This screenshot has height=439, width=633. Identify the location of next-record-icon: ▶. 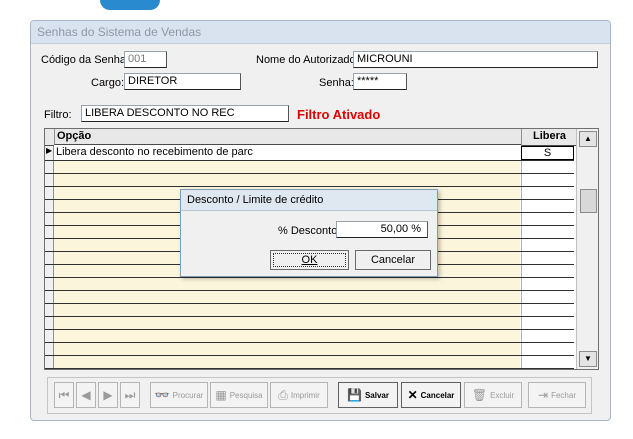
(108, 395).